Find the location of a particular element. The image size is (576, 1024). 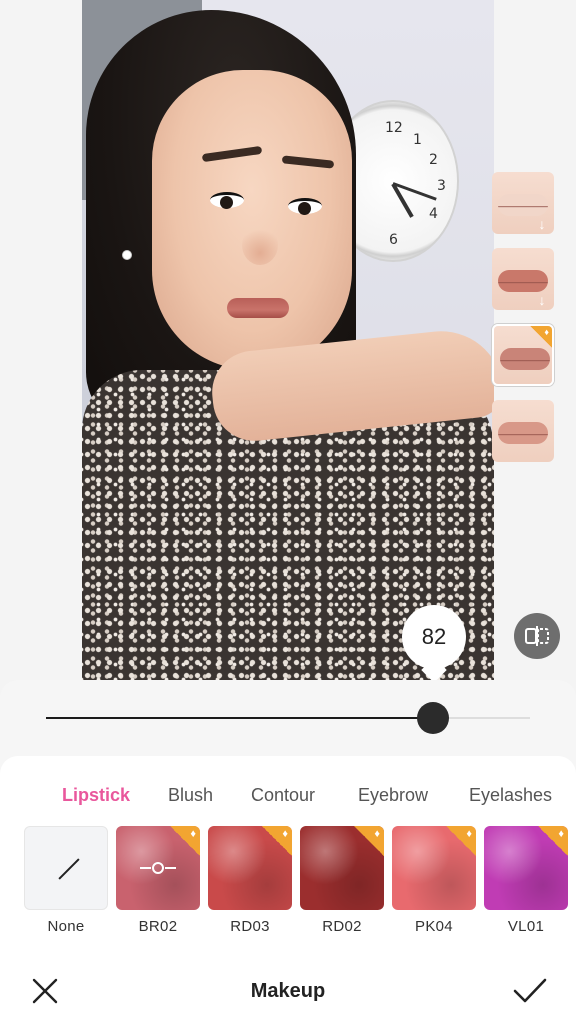

intensity-slider is located at coordinates (288, 718).